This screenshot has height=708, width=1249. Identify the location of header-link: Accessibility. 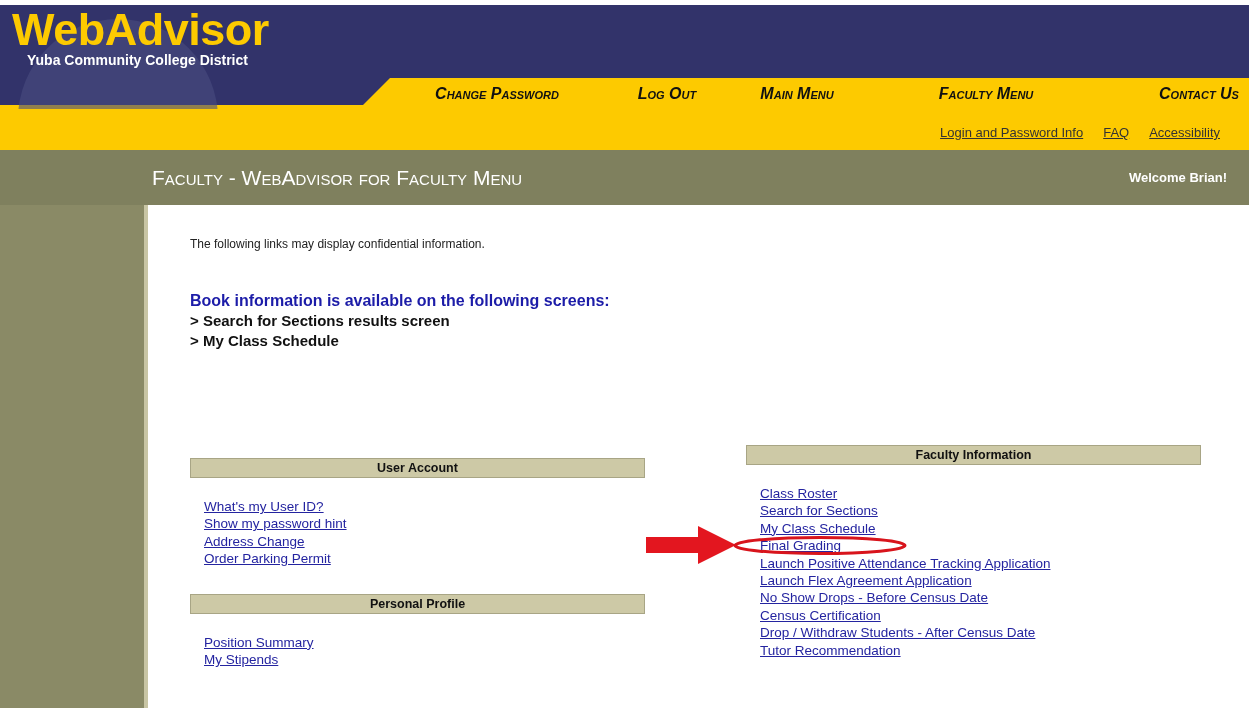
(1184, 133).